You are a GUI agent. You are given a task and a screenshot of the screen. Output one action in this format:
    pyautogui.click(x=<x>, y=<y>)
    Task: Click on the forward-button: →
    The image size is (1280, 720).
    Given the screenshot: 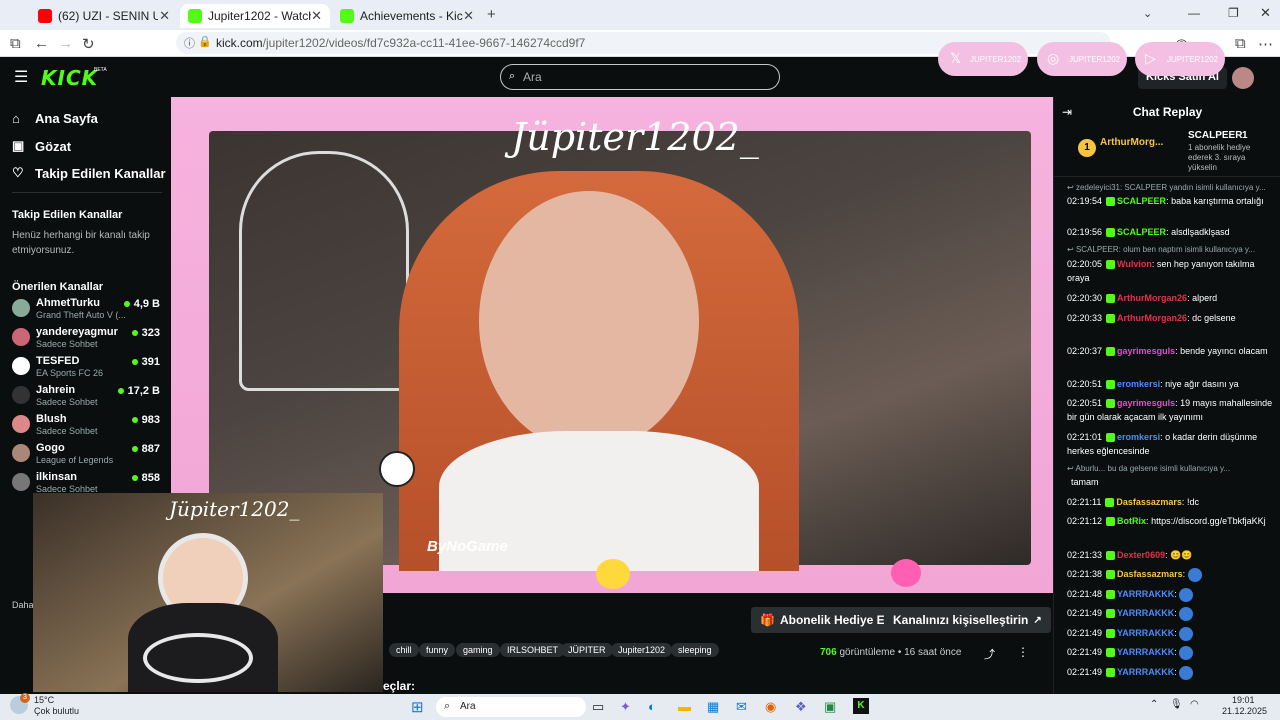 What is the action you would take?
    pyautogui.click(x=65, y=43)
    